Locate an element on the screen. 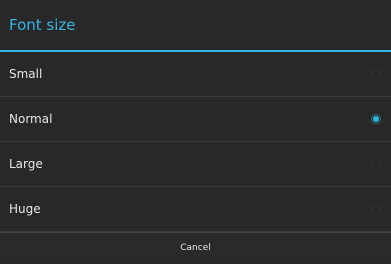 This screenshot has width=391, height=264. radio-huge-icon is located at coordinates (376, 209).